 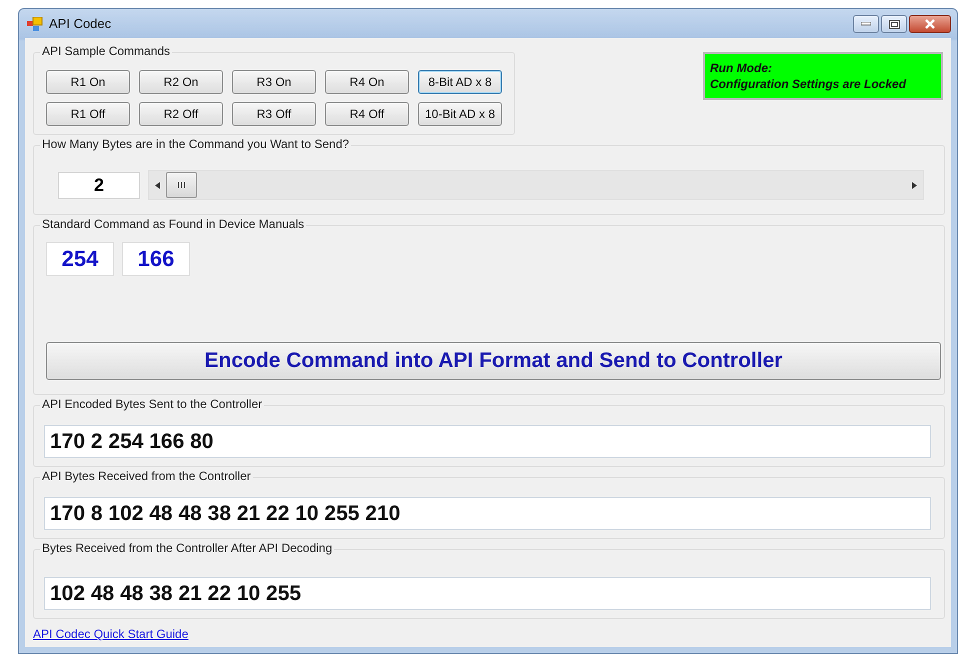 I want to click on command-byte-field: 254, so click(x=80, y=259).